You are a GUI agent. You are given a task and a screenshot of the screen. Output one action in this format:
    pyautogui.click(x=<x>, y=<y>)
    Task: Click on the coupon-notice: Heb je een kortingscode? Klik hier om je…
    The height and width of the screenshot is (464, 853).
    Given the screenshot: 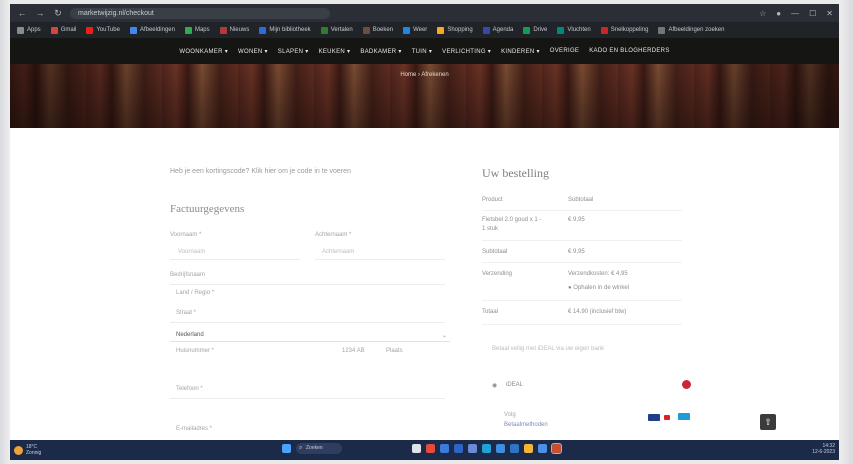 What is the action you would take?
    pyautogui.click(x=315, y=171)
    